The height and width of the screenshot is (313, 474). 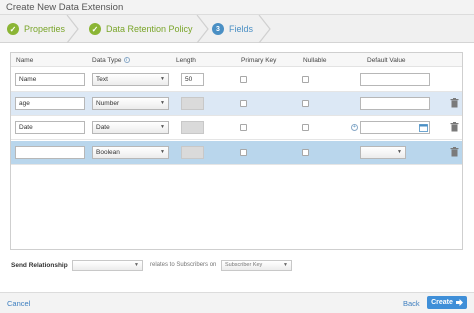 I want to click on step-label: Properties, so click(x=45, y=29).